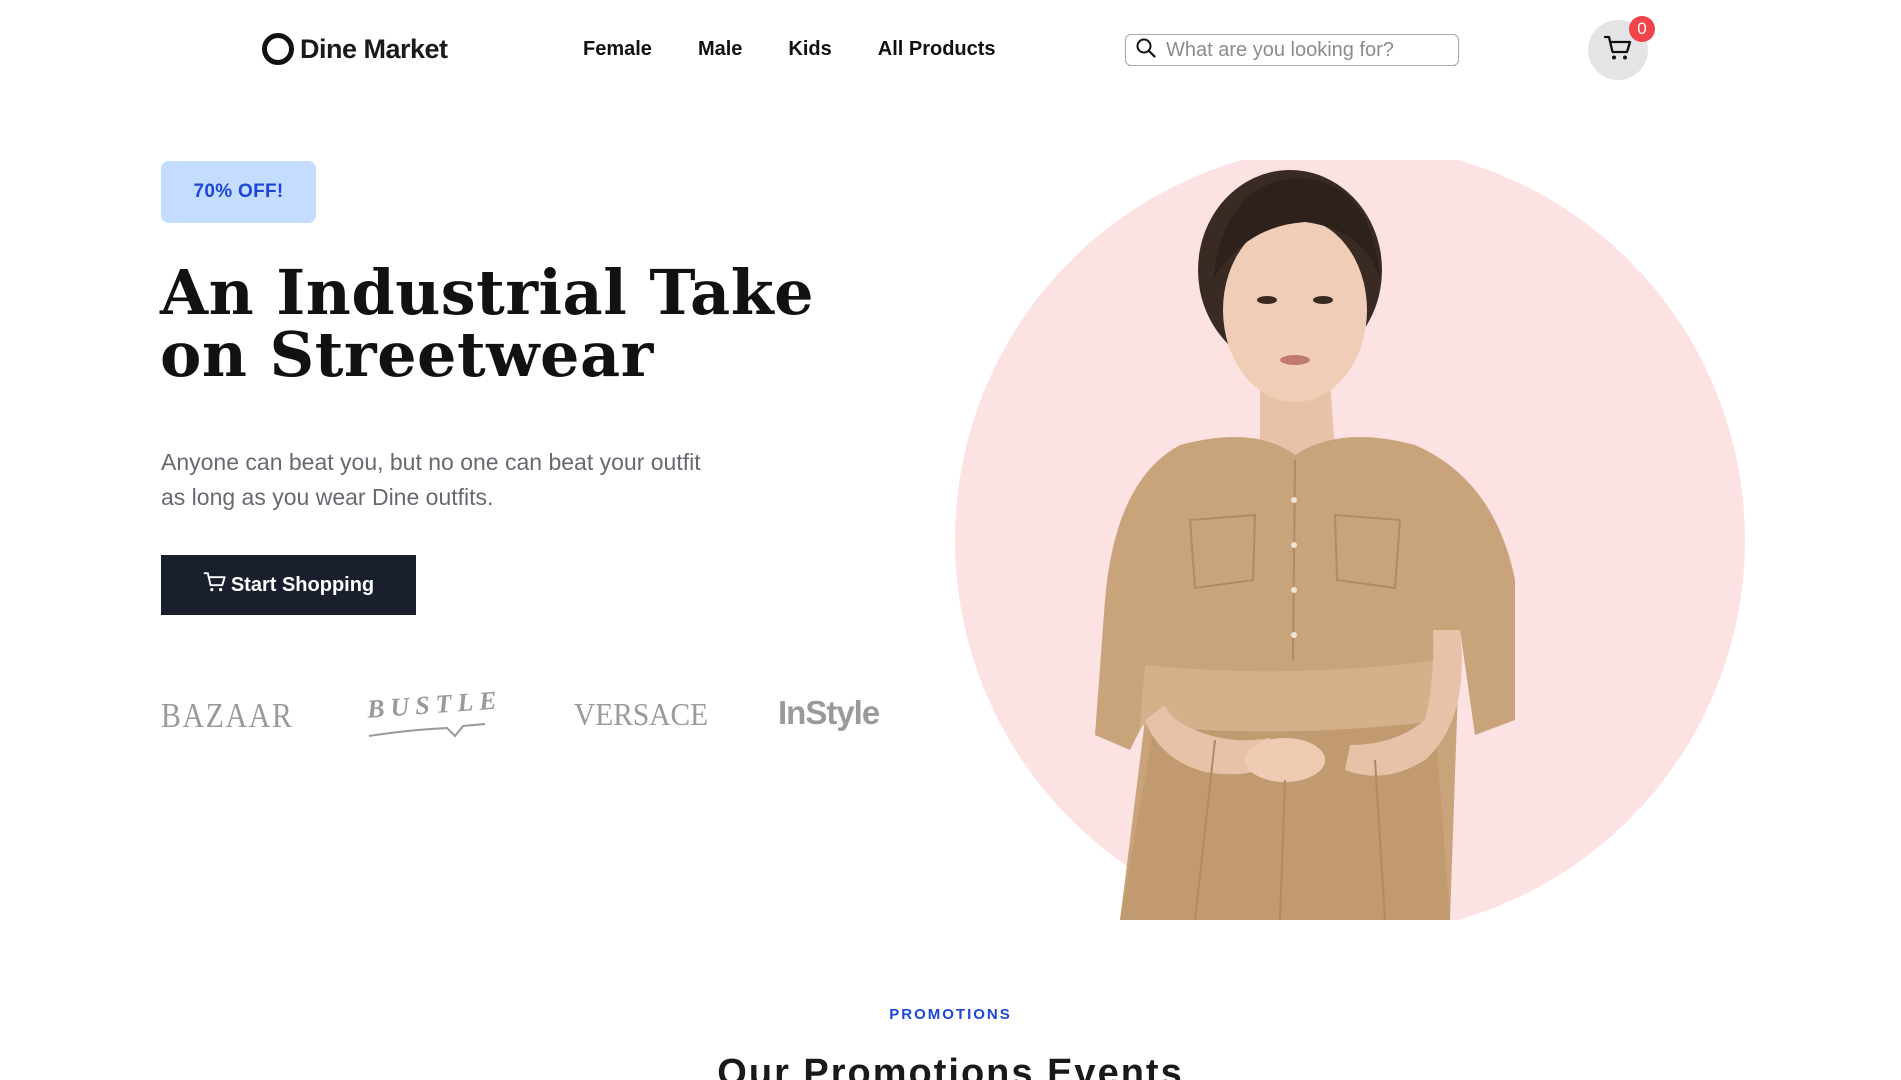 This screenshot has height=1080, width=1901. What do you see at coordinates (950, 1066) in the screenshot?
I see `promotions-title: Our Promotions Events` at bounding box center [950, 1066].